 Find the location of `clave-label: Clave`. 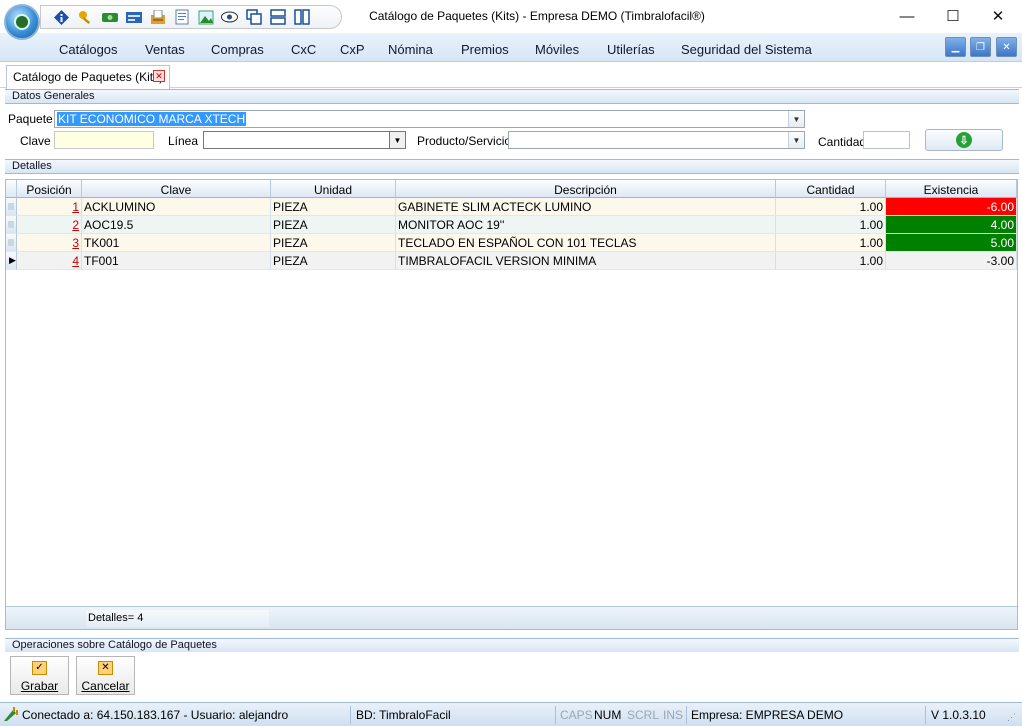

clave-label: Clave is located at coordinates (35, 141).